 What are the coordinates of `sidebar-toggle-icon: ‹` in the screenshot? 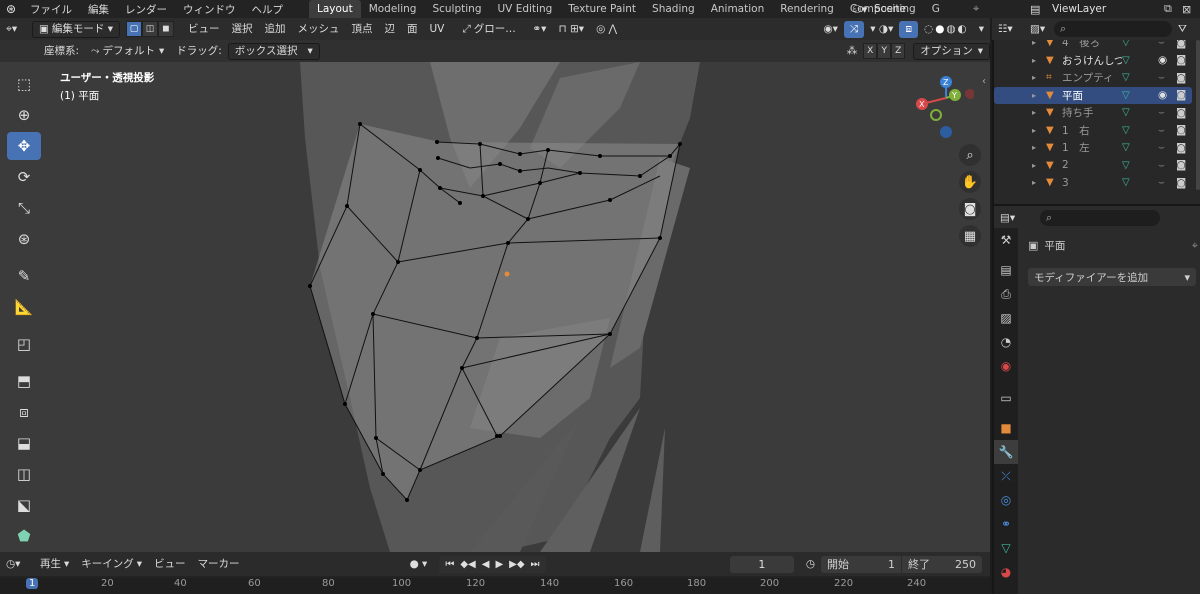 It's located at (984, 81).